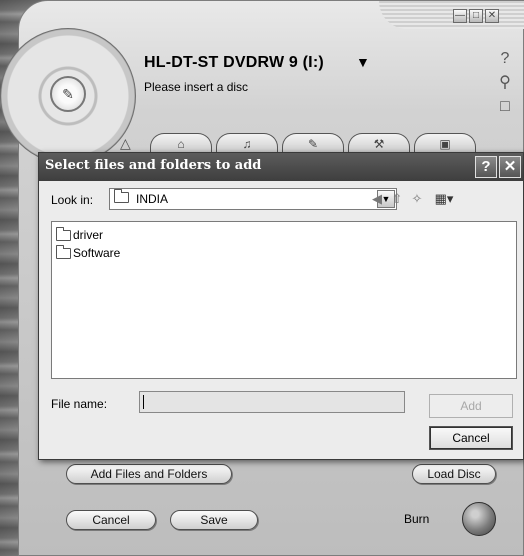 Image resolution: width=524 pixels, height=556 pixels. Describe the element at coordinates (79, 404) in the screenshot. I see `file-name-label: File name:` at that location.